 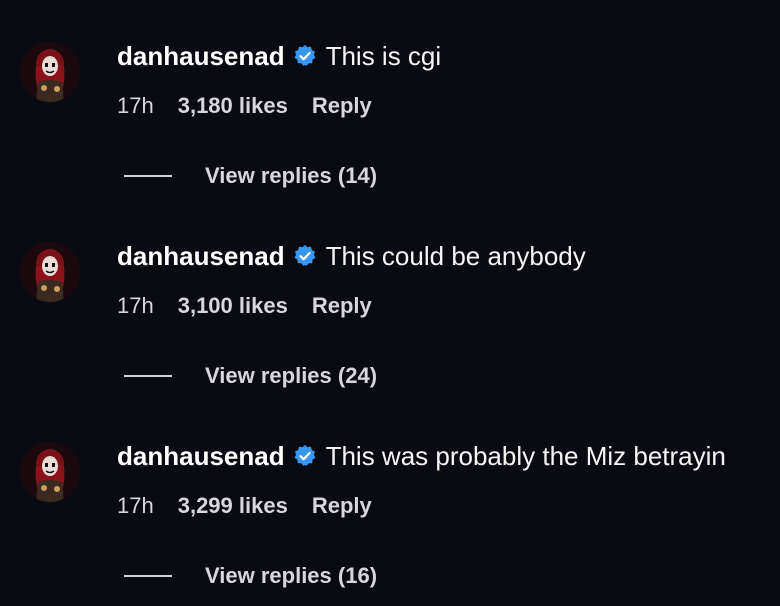 I want to click on comment-headline: danhausenad This could be anybody, so click(x=351, y=256).